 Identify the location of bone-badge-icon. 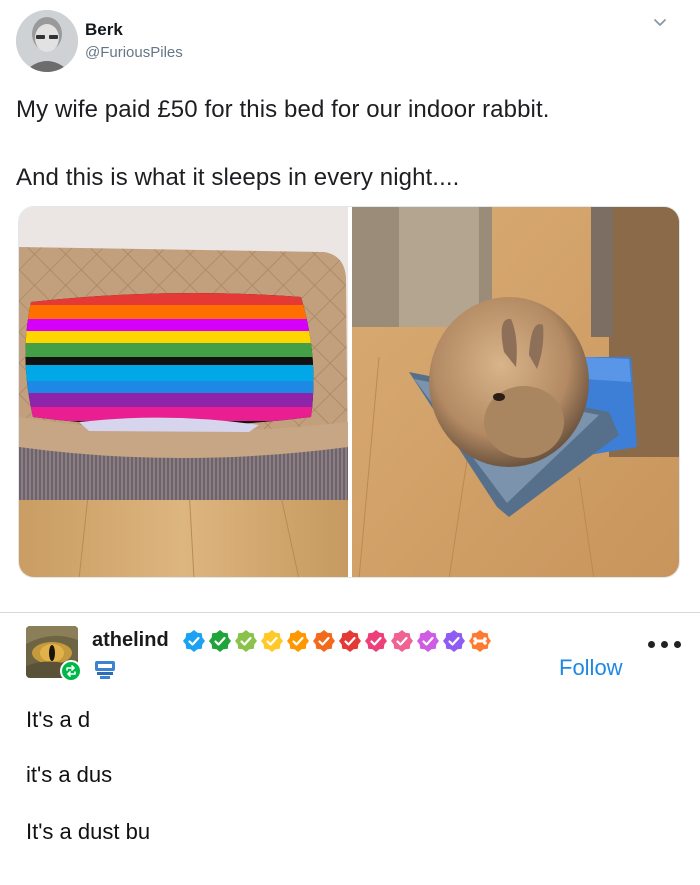
(480, 641).